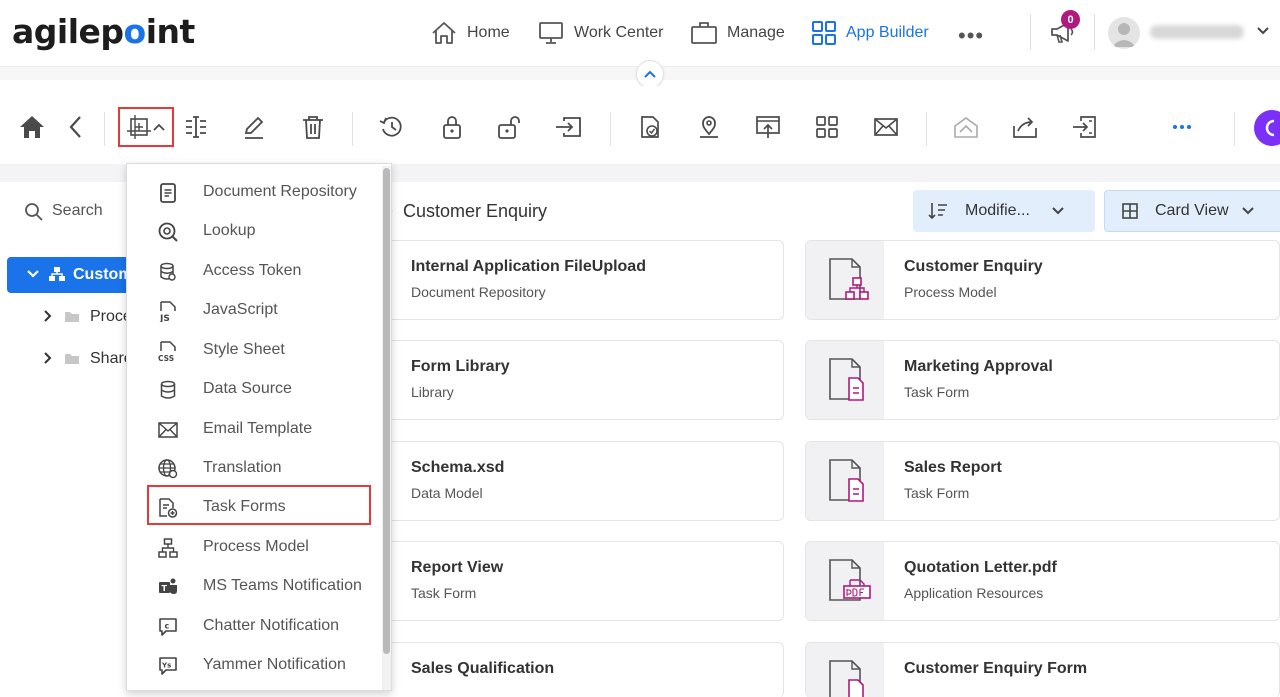 The image size is (1280, 697). Describe the element at coordinates (1042, 380) in the screenshot. I see `resource-card: Marketing Approval Task Form` at that location.